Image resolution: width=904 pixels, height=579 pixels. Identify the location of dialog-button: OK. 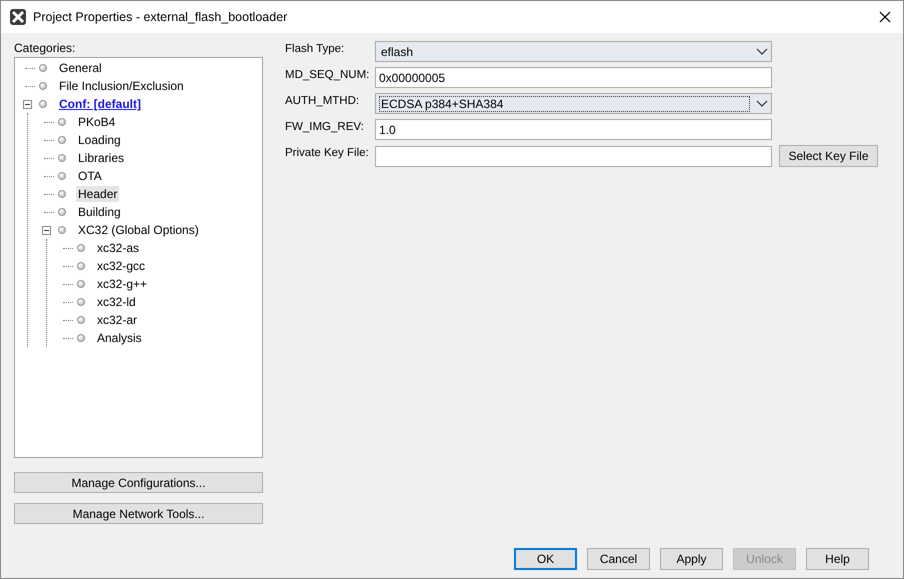
(545, 559).